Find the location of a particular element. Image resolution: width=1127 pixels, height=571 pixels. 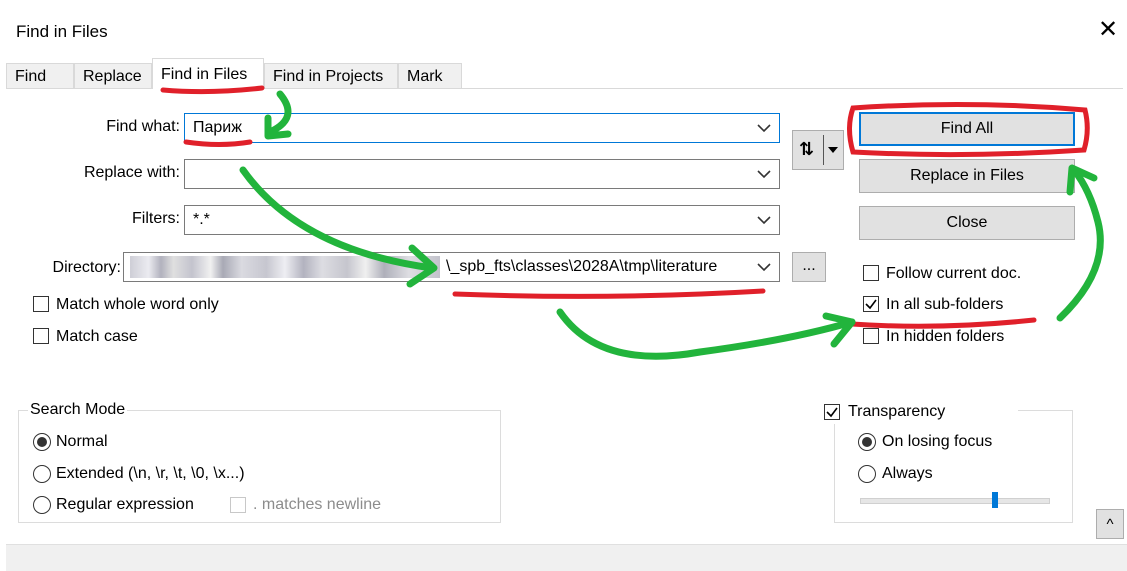

extended-label: Extended (\n, \r, \t, \0, \x...) is located at coordinates (150, 473).